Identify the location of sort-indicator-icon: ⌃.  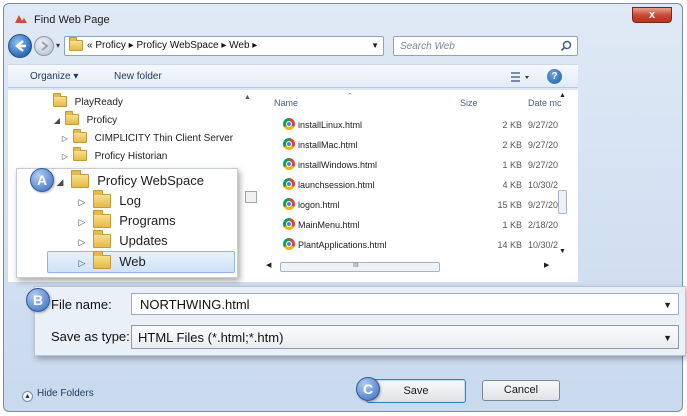
(350, 96).